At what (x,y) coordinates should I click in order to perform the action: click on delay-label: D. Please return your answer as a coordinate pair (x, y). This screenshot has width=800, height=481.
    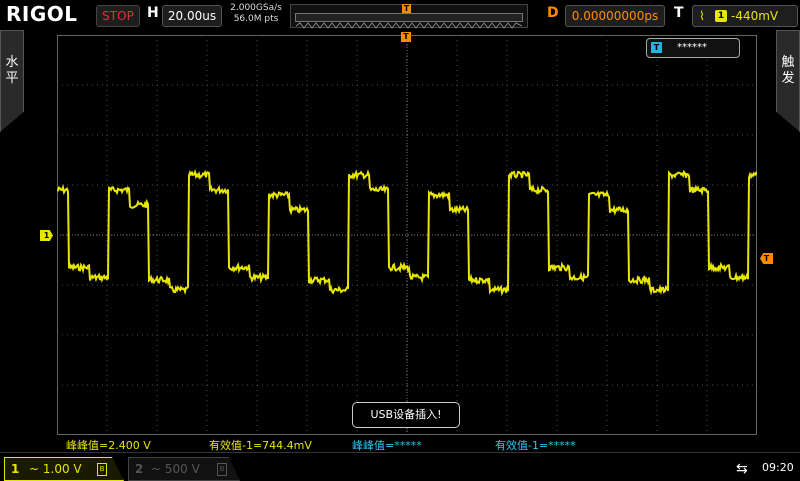
    Looking at the image, I should click on (553, 13).